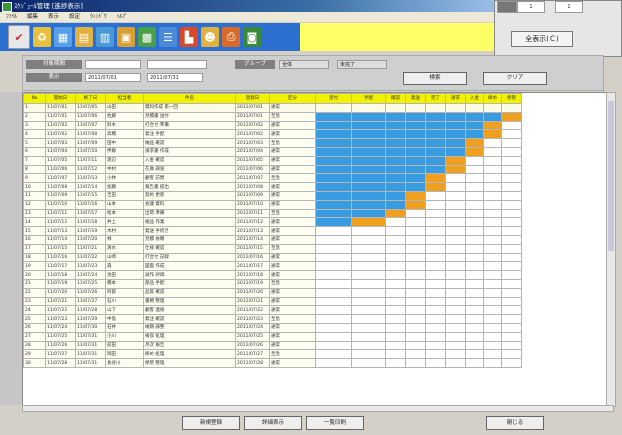 This screenshot has height=435, width=622. What do you see at coordinates (272, 310) in the screenshot?
I see `table-row: 24 11/07/22 11/07/28 山下 顧客 連絡 2011/07/22 通常` at bounding box center [272, 310].